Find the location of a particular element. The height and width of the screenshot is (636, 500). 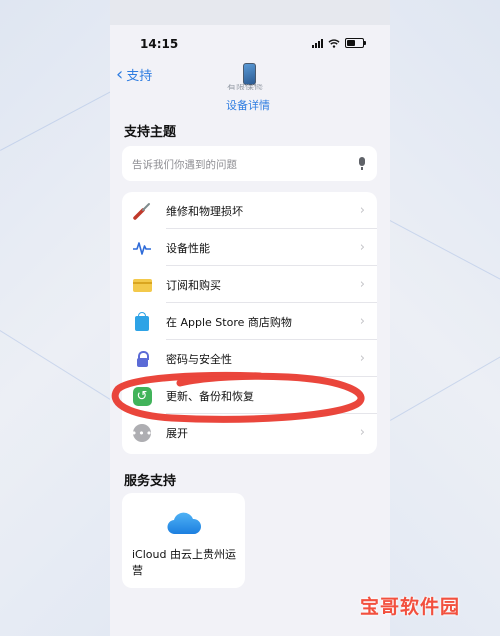

topic-label: 维修和物理损坏 is located at coordinates (204, 211).